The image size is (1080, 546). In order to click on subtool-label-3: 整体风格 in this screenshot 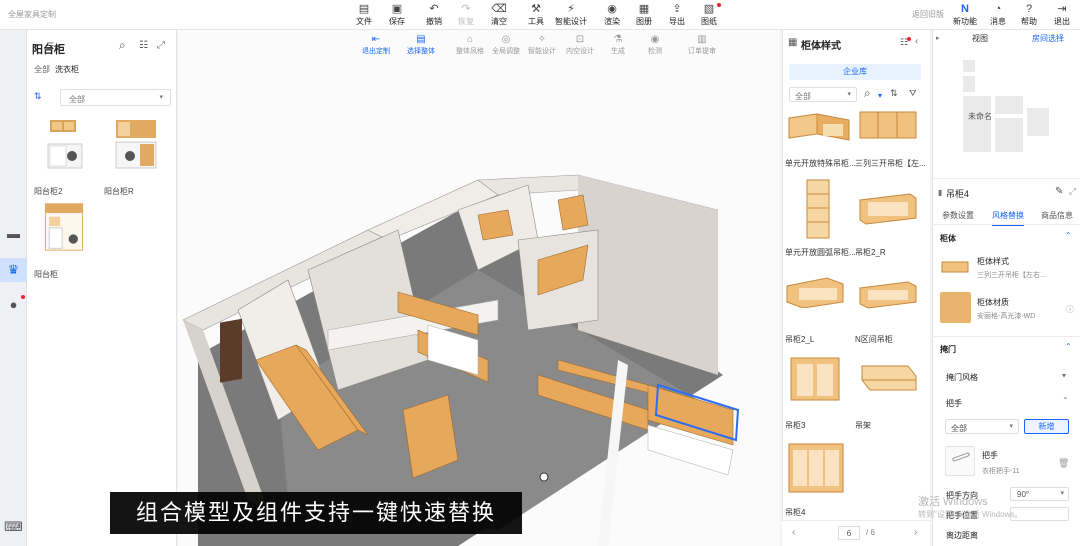, I will do `click(470, 51)`.